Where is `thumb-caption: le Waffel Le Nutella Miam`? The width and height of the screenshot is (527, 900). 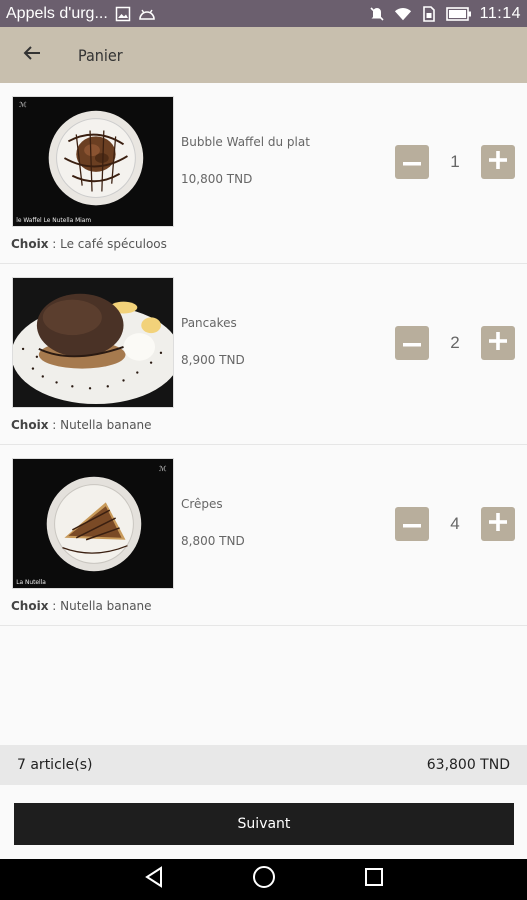
thumb-caption: le Waffel Le Nutella Miam is located at coordinates (53, 221).